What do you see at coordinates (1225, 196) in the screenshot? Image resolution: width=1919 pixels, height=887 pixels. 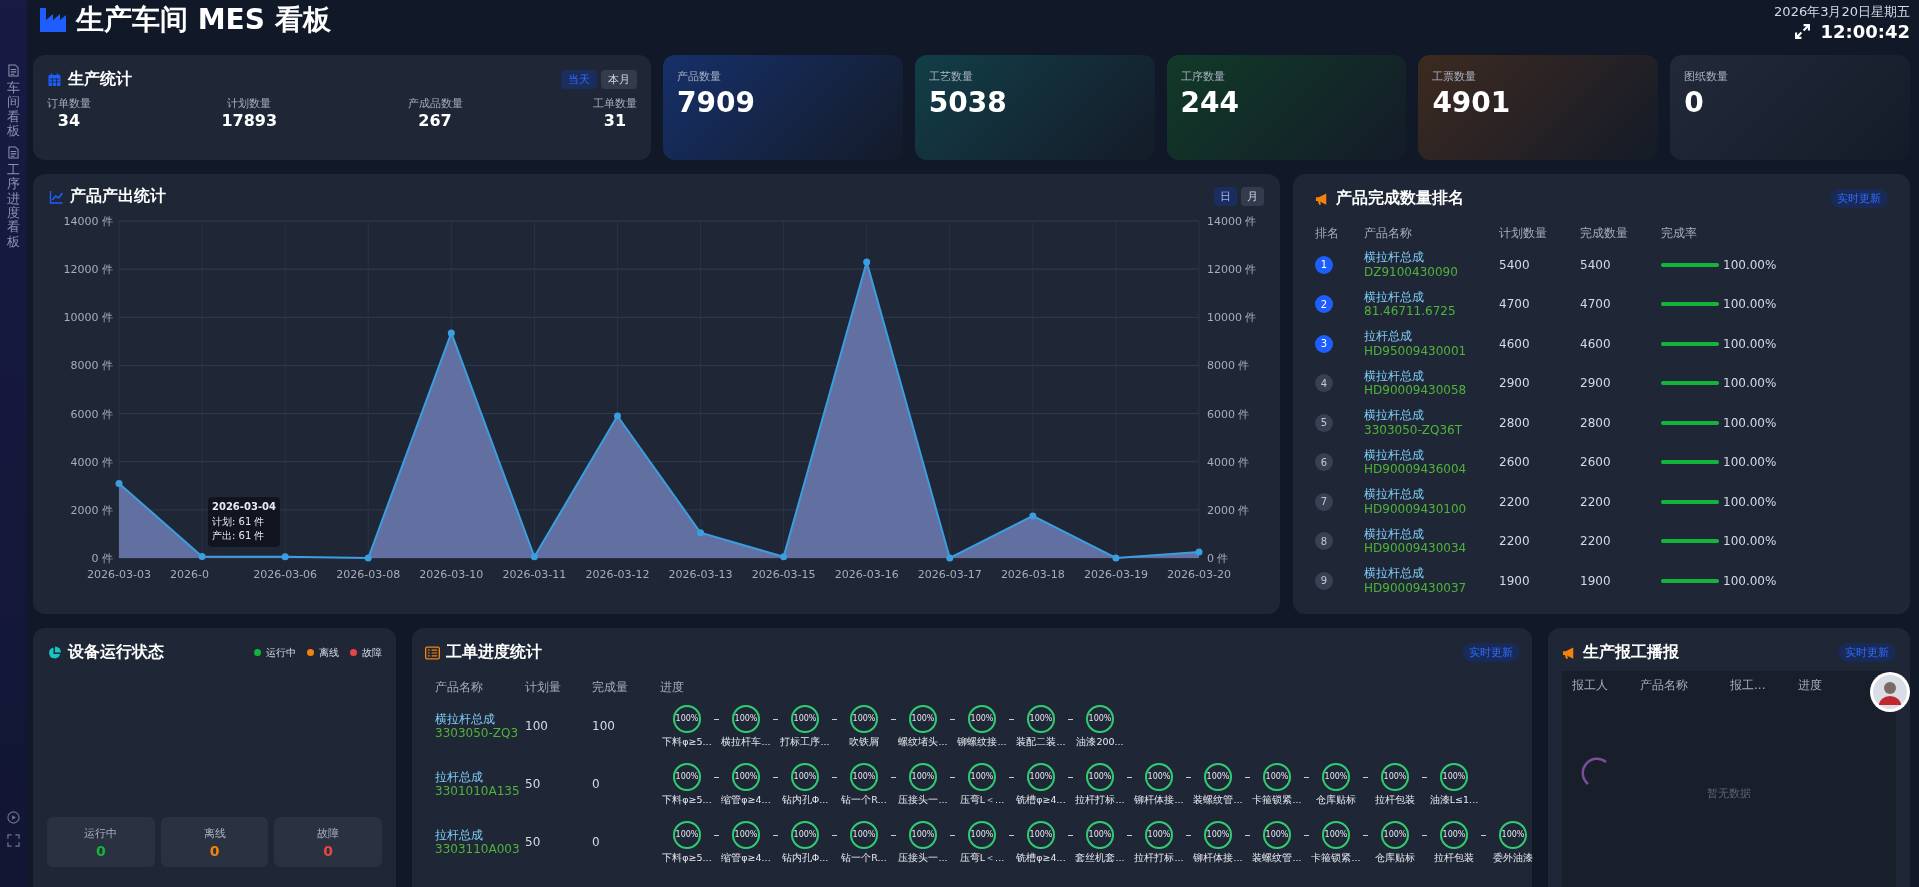 I see `period-tab: 日` at bounding box center [1225, 196].